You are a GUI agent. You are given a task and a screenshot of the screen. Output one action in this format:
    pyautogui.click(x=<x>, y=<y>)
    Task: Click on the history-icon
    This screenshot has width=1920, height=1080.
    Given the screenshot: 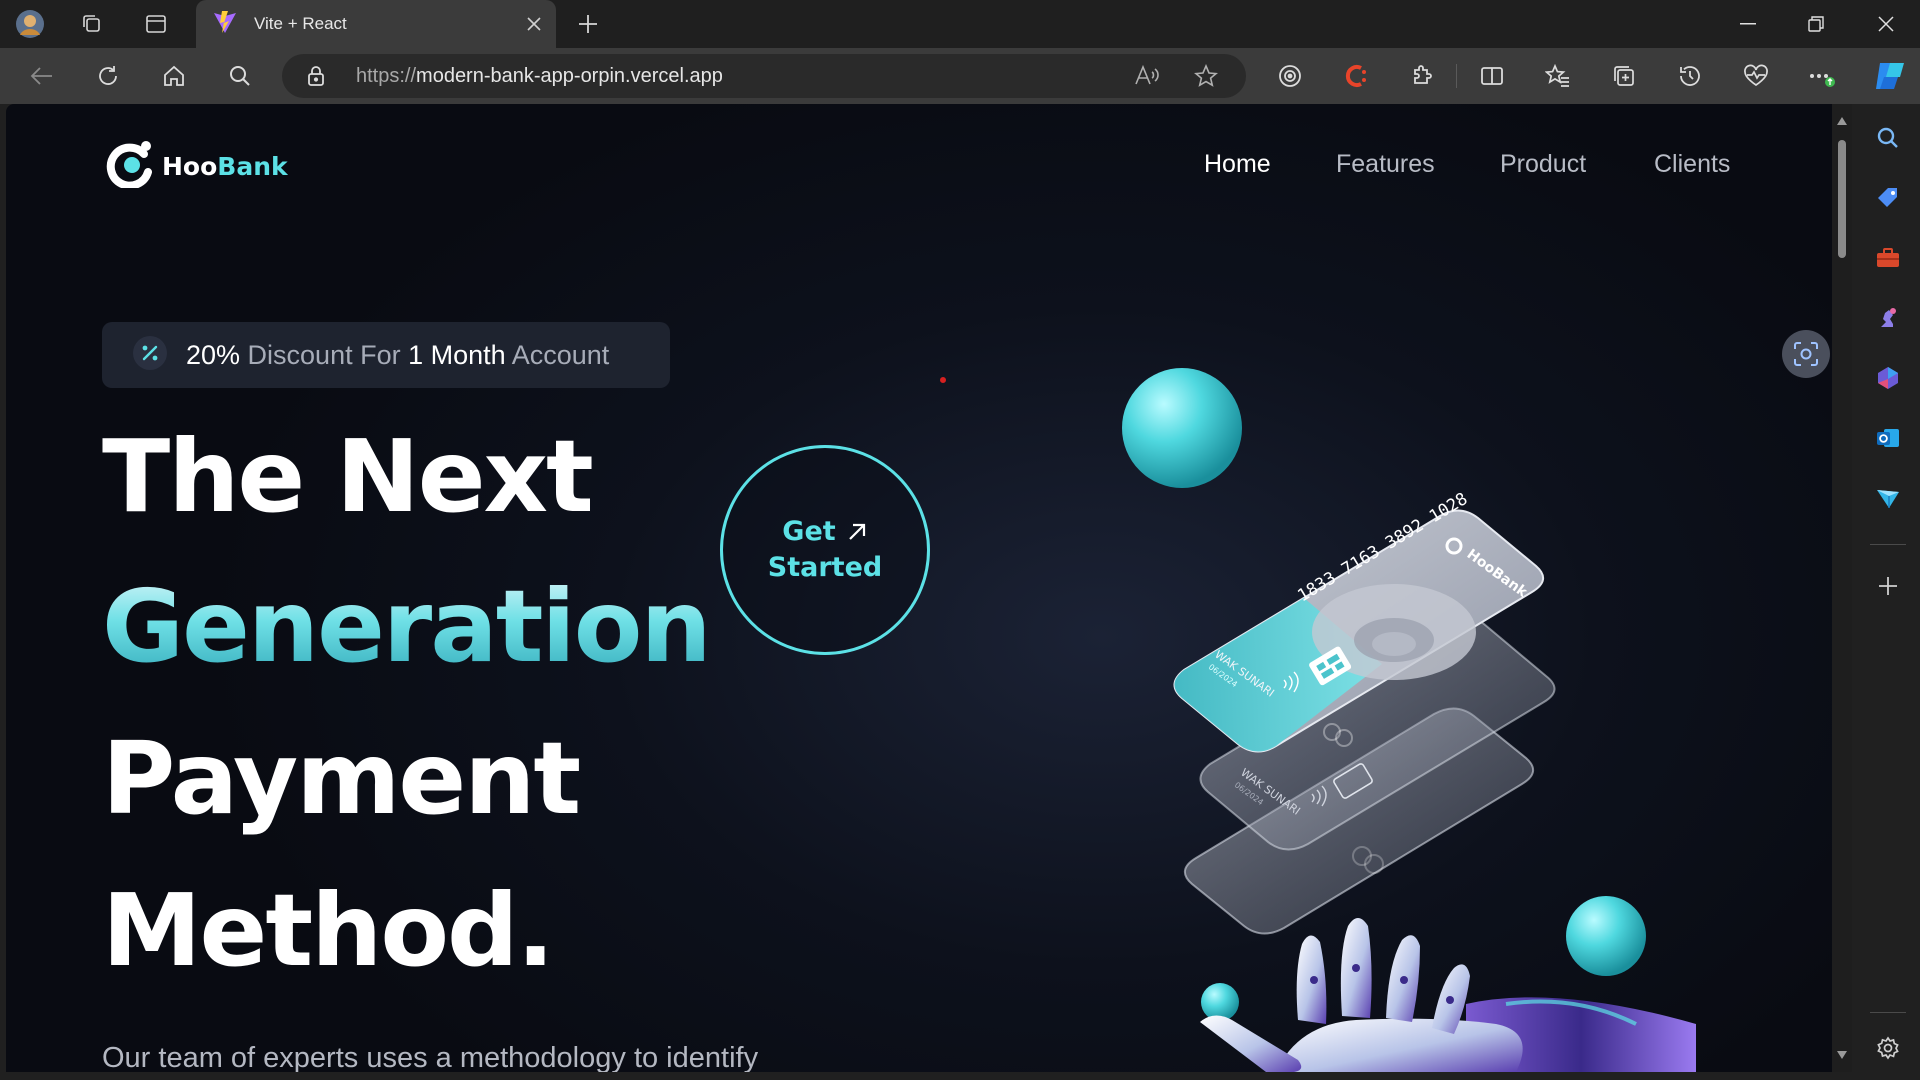 What is the action you would take?
    pyautogui.click(x=1690, y=76)
    